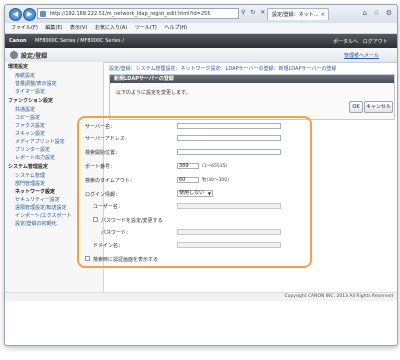 The width and height of the screenshot is (400, 360). What do you see at coordinates (103, 153) in the screenshot?
I see `search-root-label: 検索開始位置：` at bounding box center [103, 153].